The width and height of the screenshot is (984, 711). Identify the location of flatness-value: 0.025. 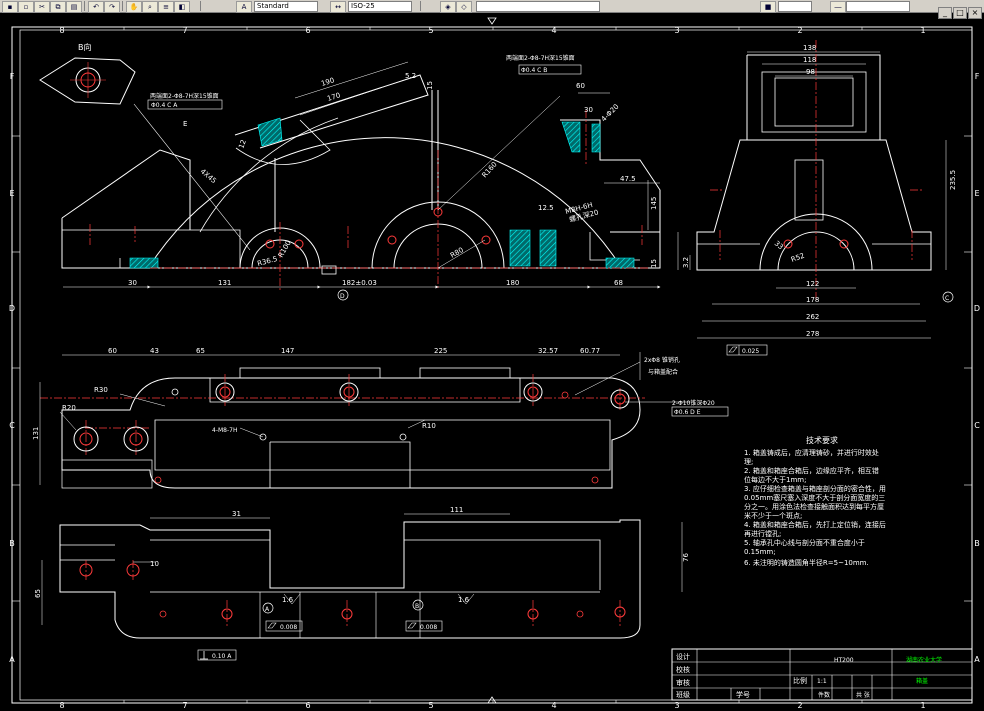
(750, 351).